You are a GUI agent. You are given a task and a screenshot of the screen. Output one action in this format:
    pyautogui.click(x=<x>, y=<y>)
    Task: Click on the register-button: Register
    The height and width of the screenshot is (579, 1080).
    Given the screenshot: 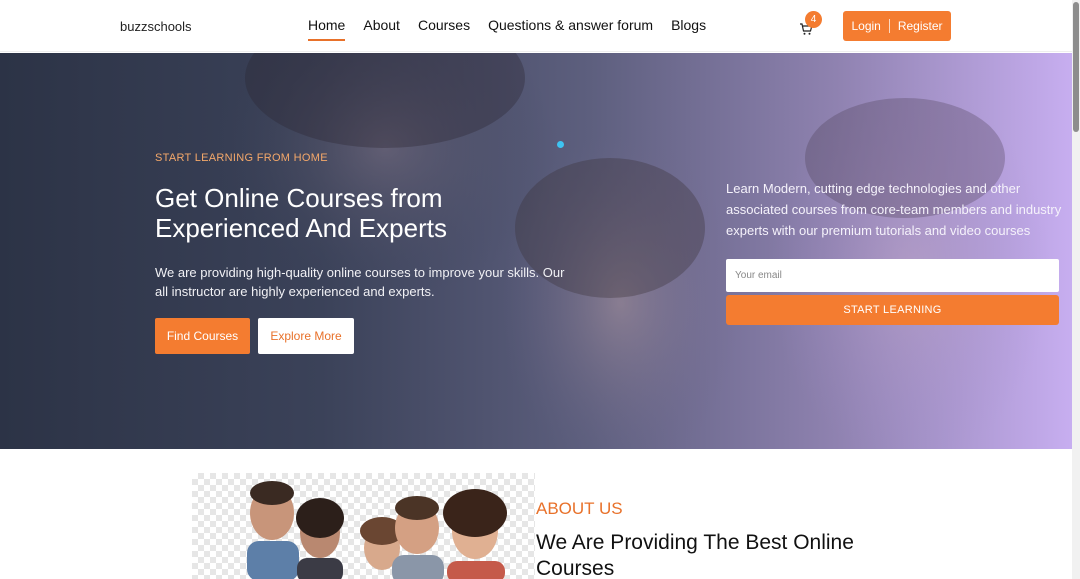 What is the action you would take?
    pyautogui.click(x=920, y=26)
    